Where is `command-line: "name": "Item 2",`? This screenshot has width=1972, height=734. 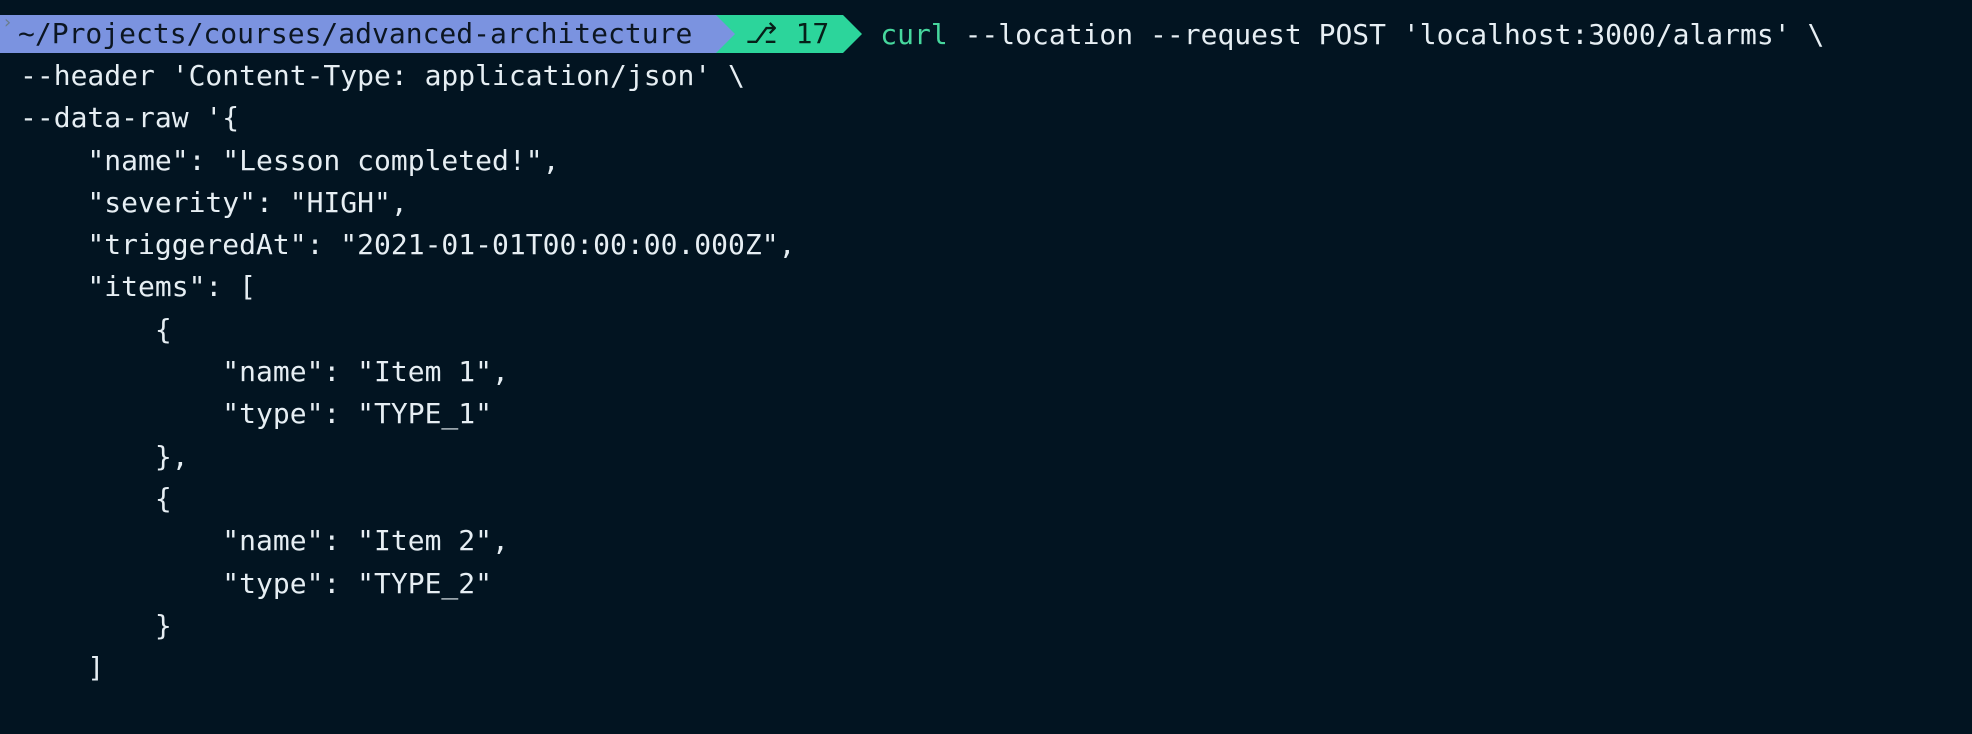 command-line: "name": "Item 2", is located at coordinates (264, 541).